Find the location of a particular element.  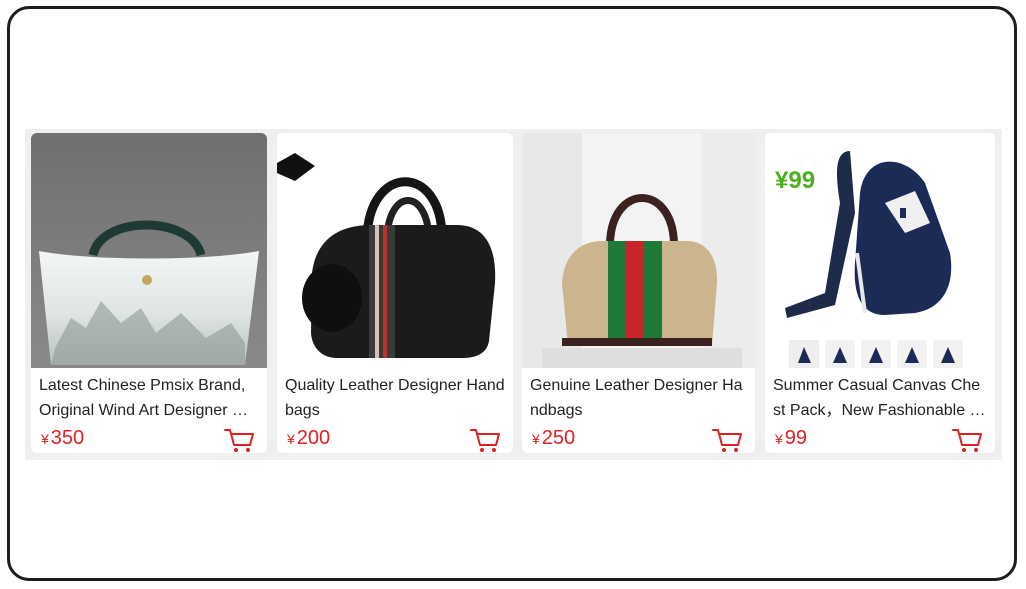

product-title: Genuine Leather Designer Handbags is located at coordinates (638, 398).